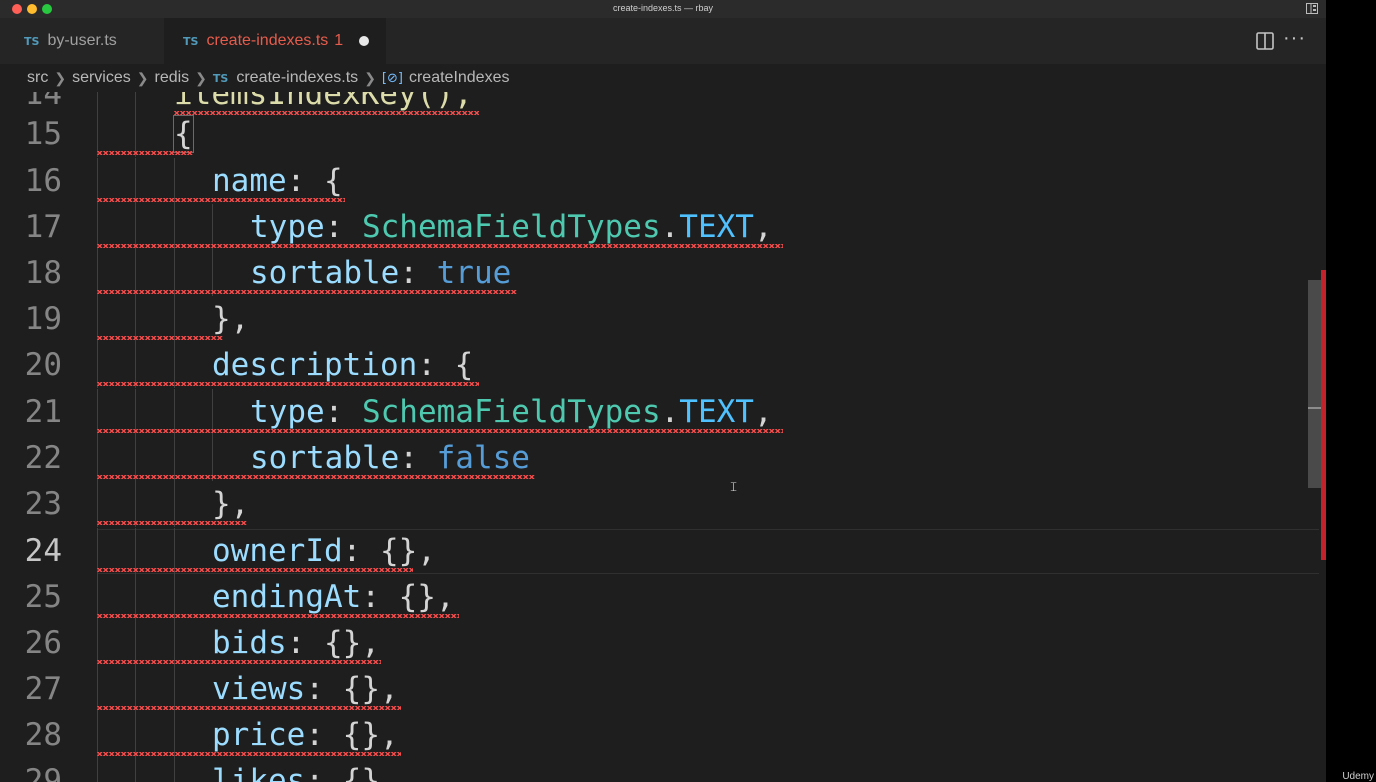 The width and height of the screenshot is (1376, 782). I want to click on watermark: Udemy, so click(1358, 776).